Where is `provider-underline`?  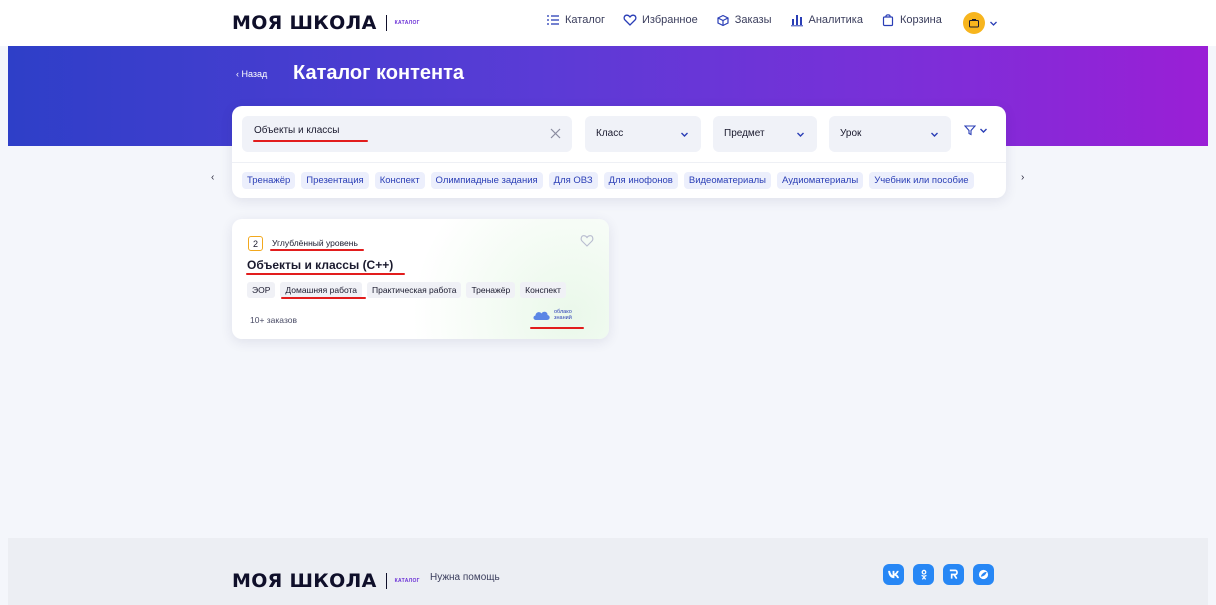 provider-underline is located at coordinates (557, 328).